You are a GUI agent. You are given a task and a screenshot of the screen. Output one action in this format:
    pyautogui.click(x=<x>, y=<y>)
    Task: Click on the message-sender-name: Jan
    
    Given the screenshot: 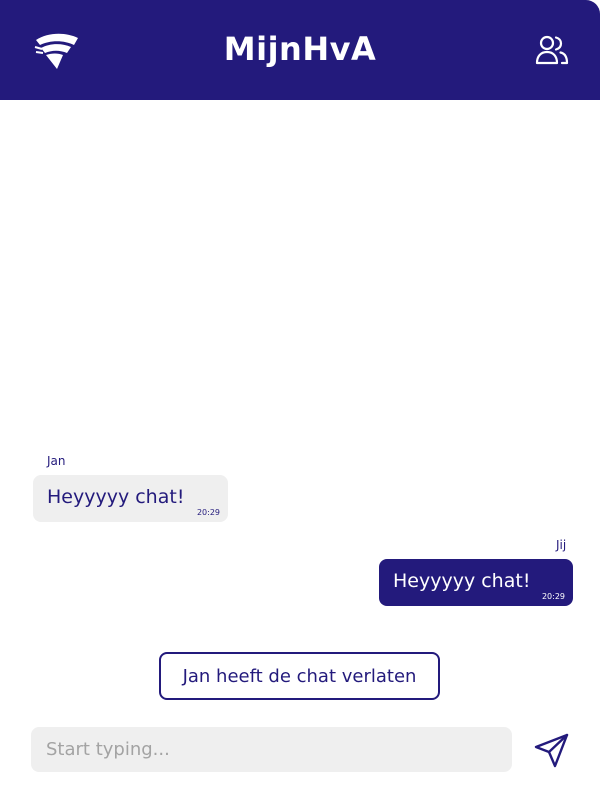 What is the action you would take?
    pyautogui.click(x=56, y=461)
    